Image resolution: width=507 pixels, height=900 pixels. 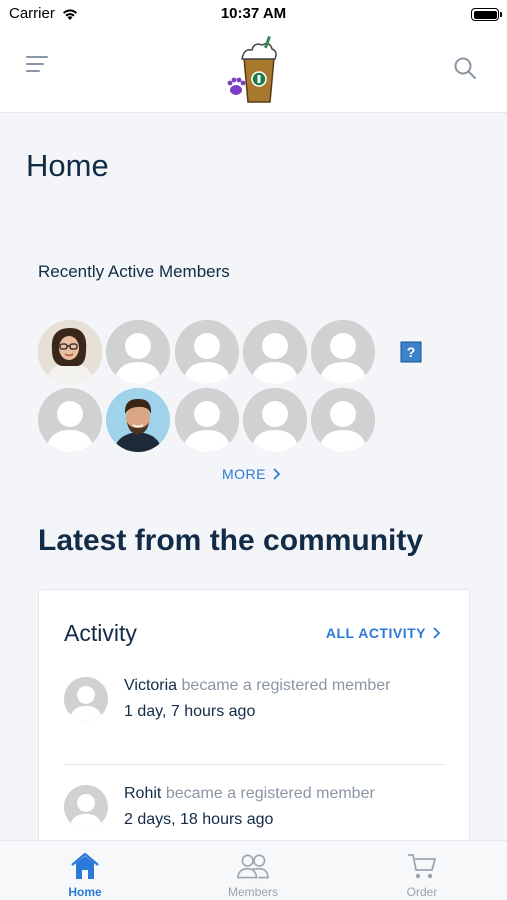 What do you see at coordinates (85, 865) in the screenshot?
I see `home-icon` at bounding box center [85, 865].